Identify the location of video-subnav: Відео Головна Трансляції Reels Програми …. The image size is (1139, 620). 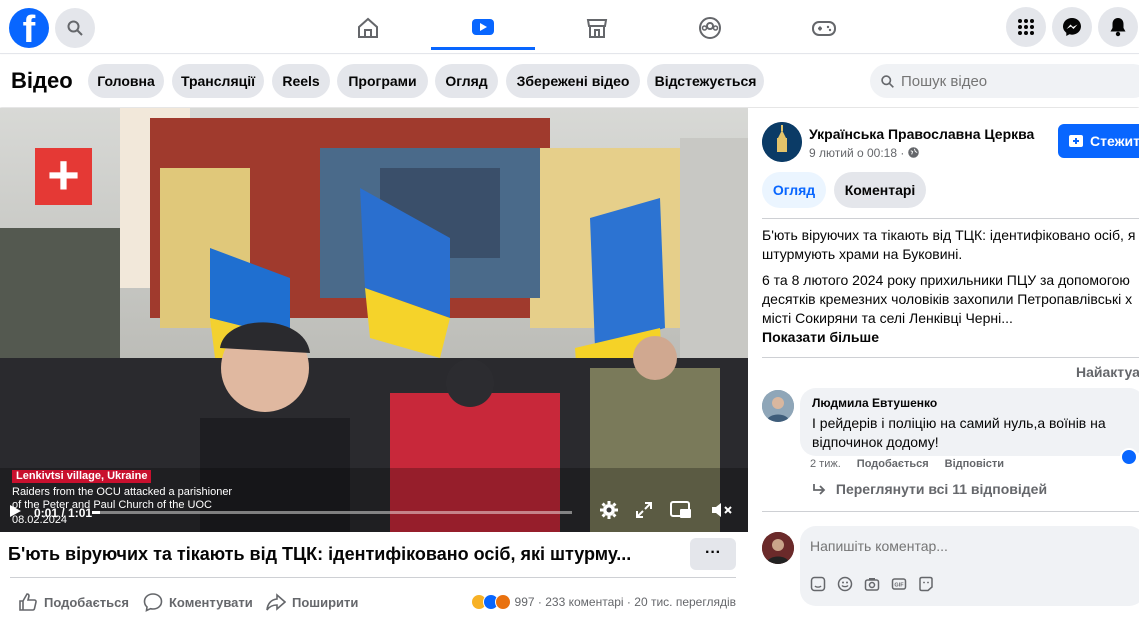
(569, 81).